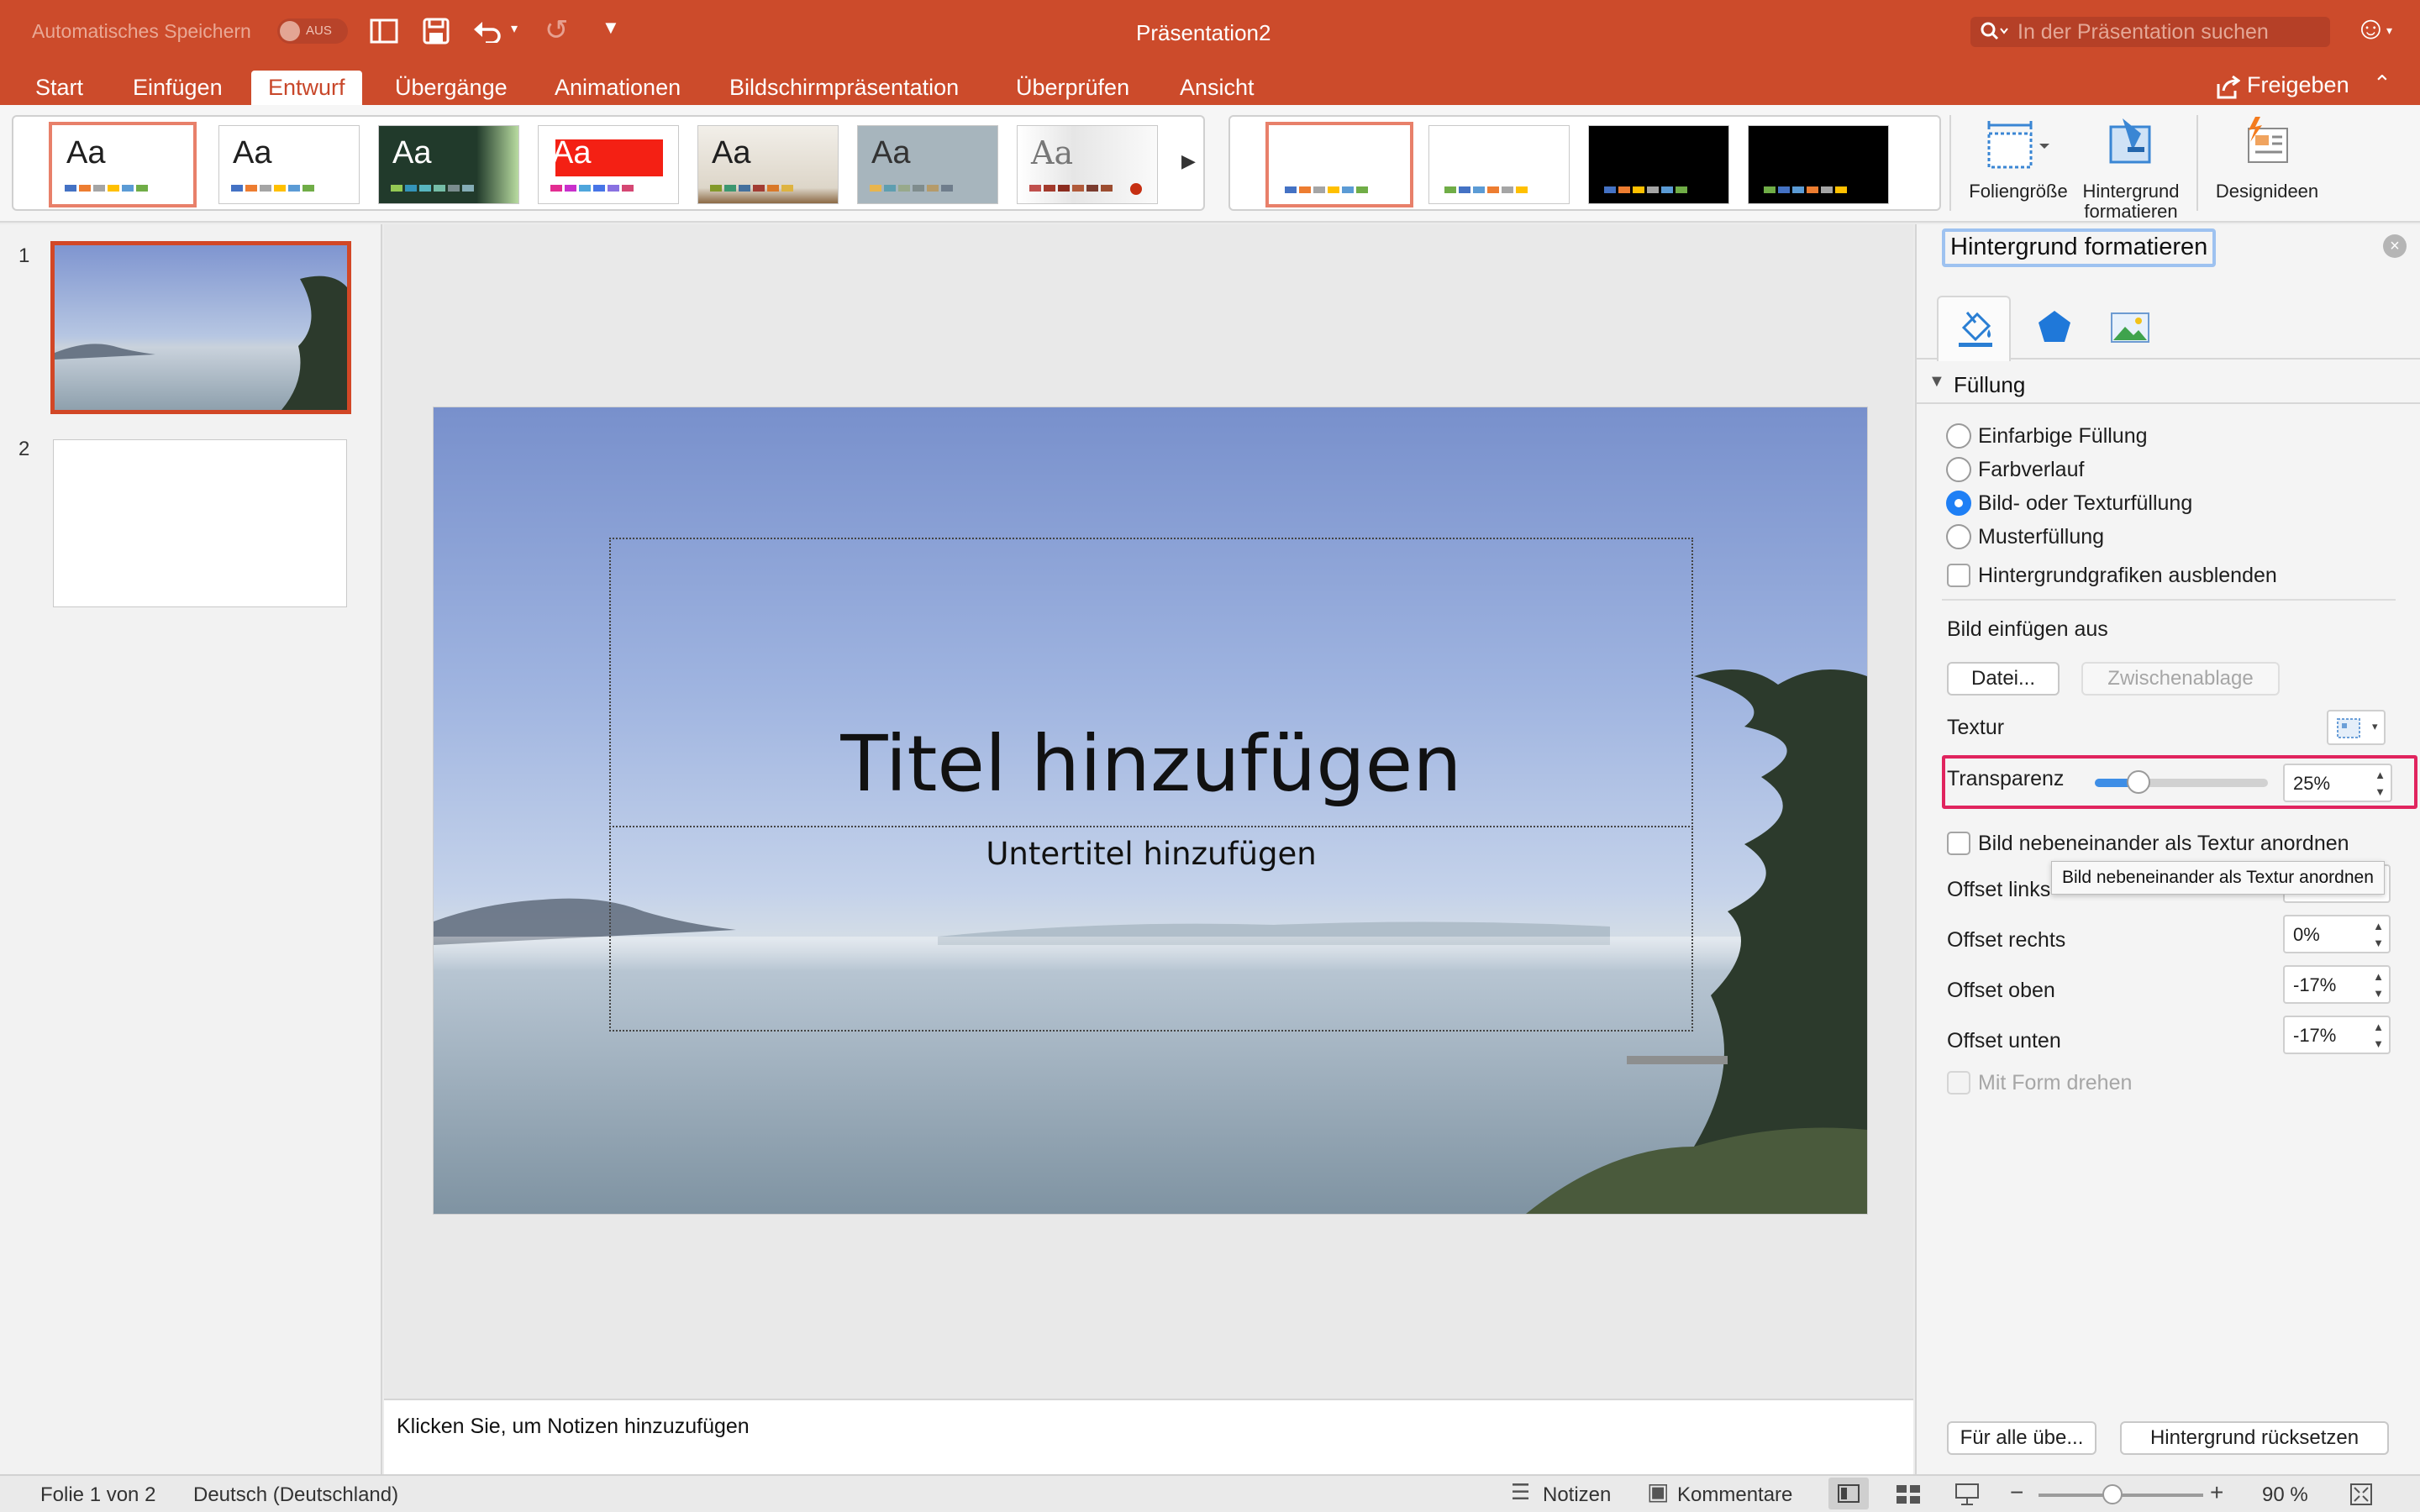  Describe the element at coordinates (1959, 503) in the screenshot. I see `radio-picture-fill` at that location.